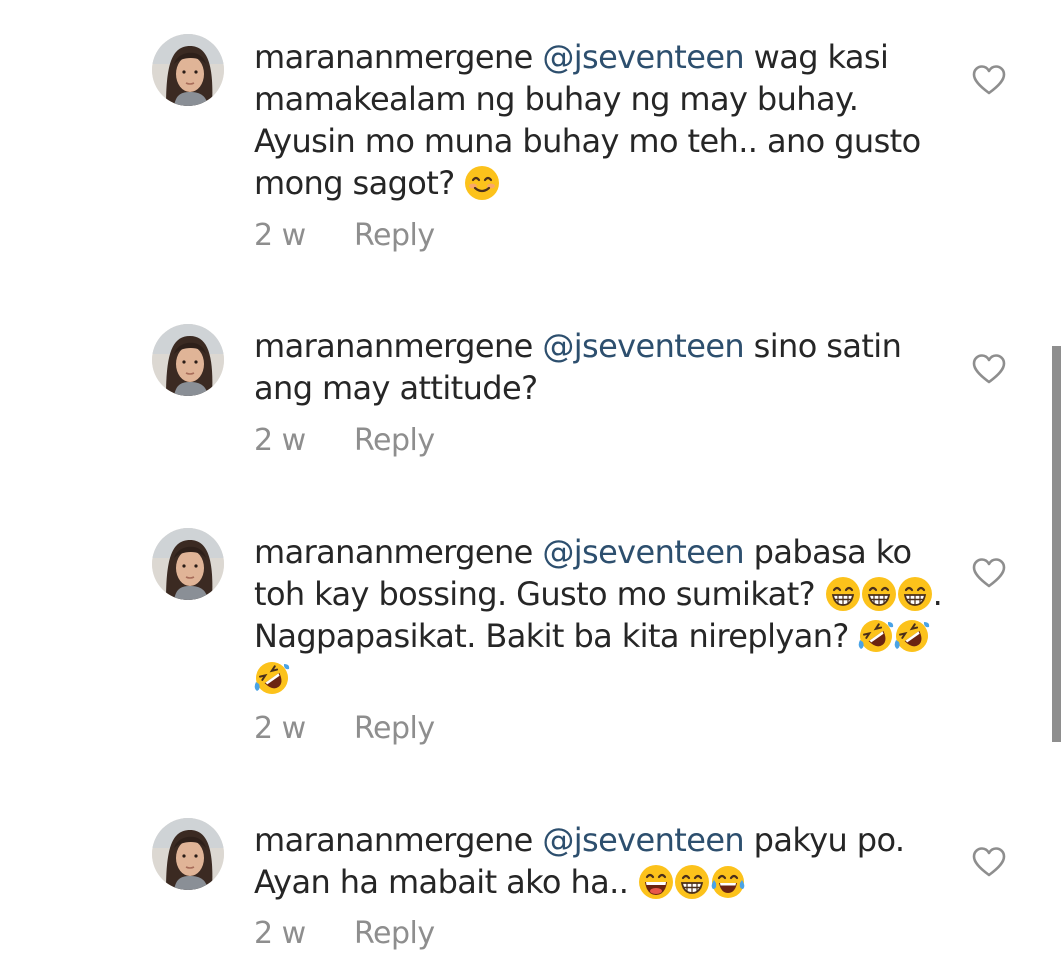  Describe the element at coordinates (482, 183) in the screenshot. I see `smiling-face-emoji-icon` at that location.